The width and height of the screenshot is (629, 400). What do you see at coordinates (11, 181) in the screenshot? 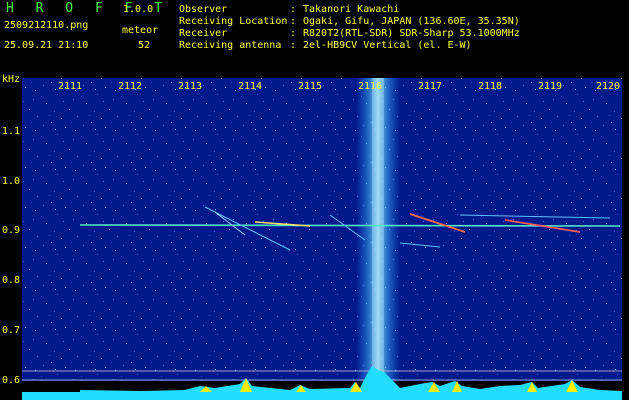
I see `frequency-tick-label: 1.0` at bounding box center [11, 181].